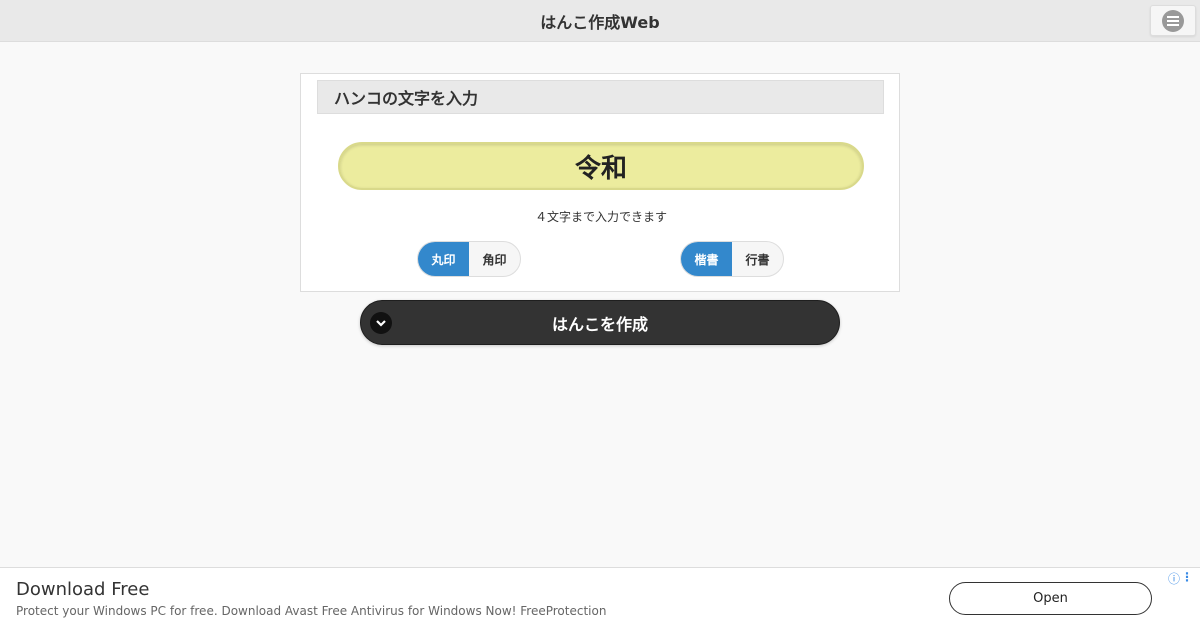  I want to click on char-limit-hint: ４文字まで入力できます, so click(600, 217).